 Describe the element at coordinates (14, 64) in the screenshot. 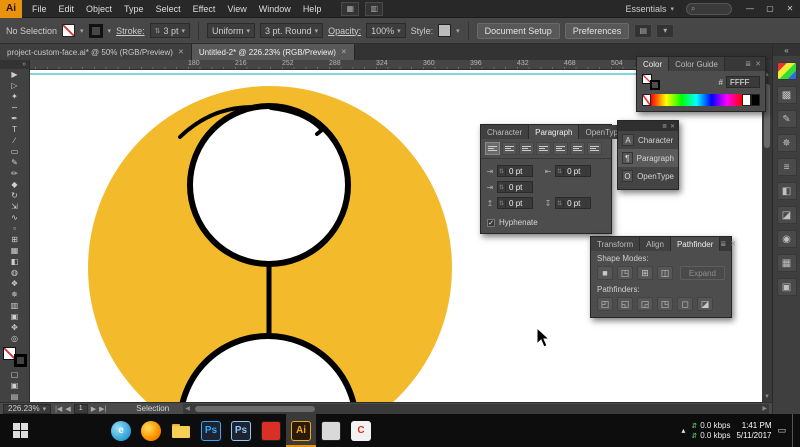

I see `tools-collapse-button: »` at that location.